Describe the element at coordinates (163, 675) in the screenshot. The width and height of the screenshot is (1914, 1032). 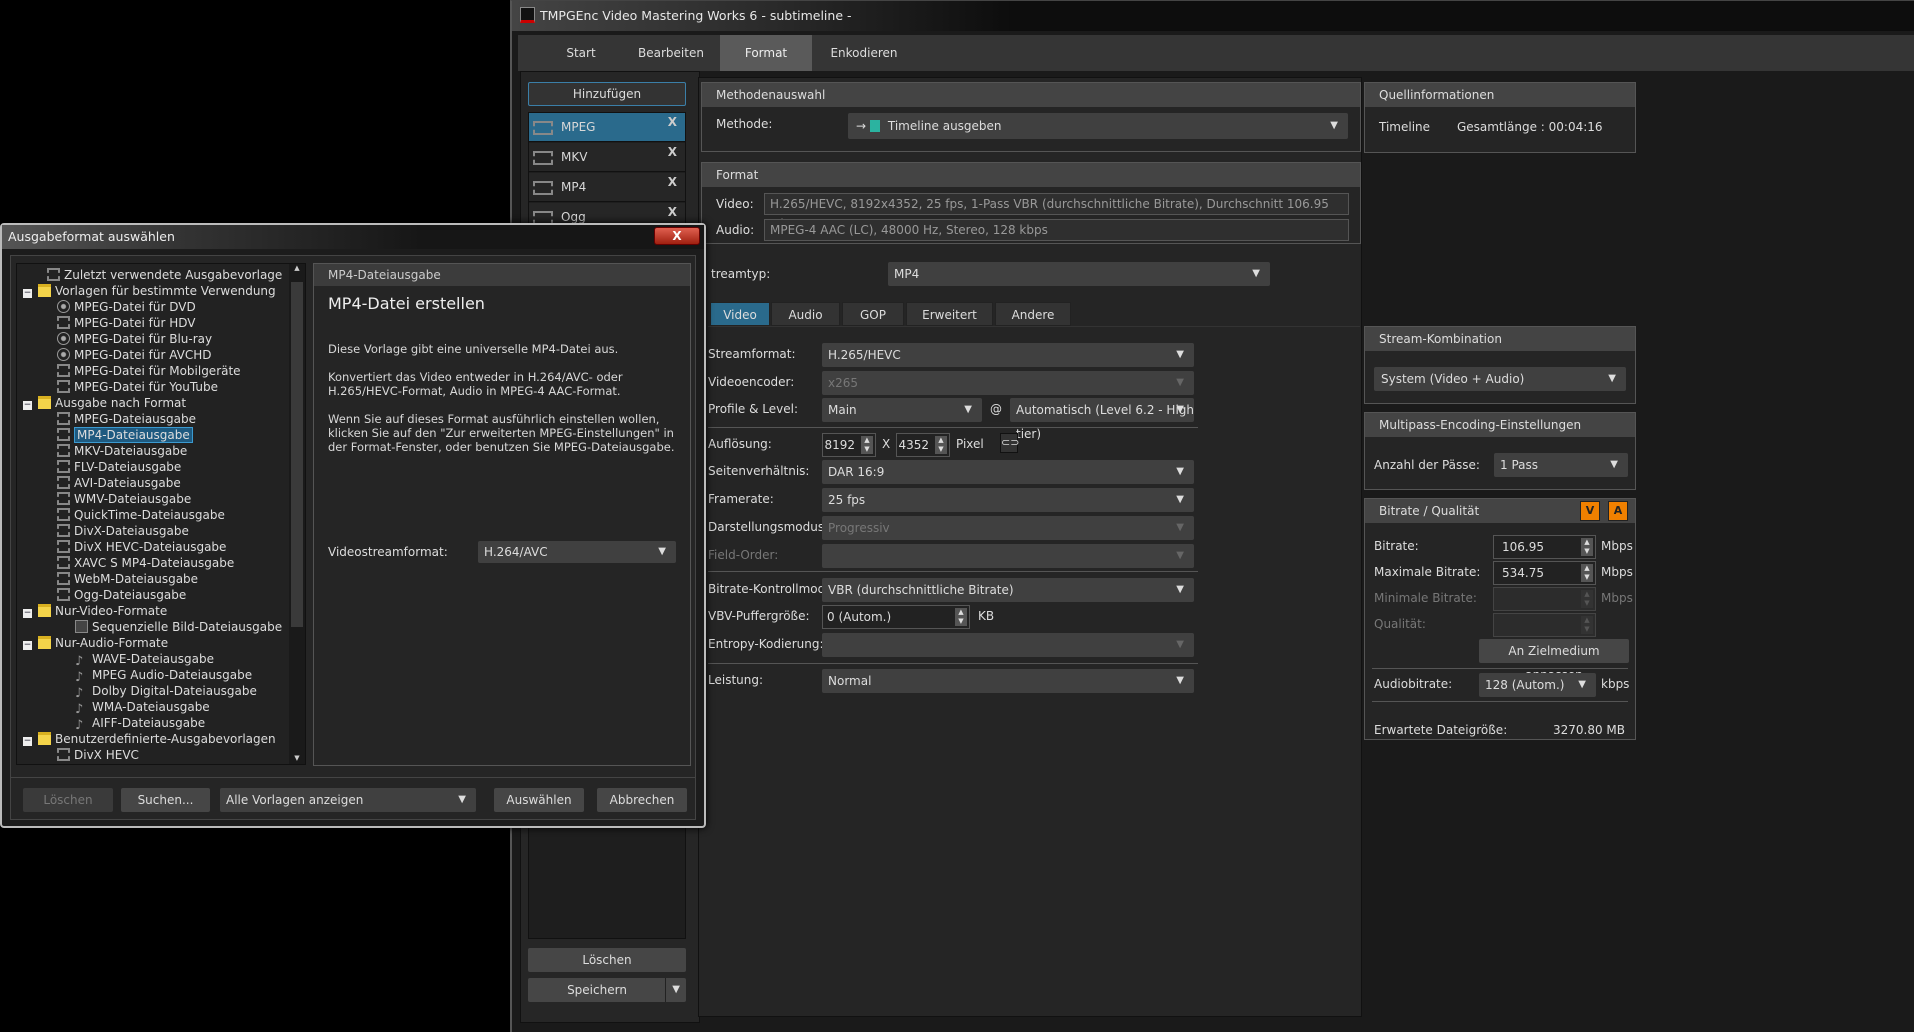
I see `tree-item: ♪ MPEG Audio-Dateiausgabe` at that location.